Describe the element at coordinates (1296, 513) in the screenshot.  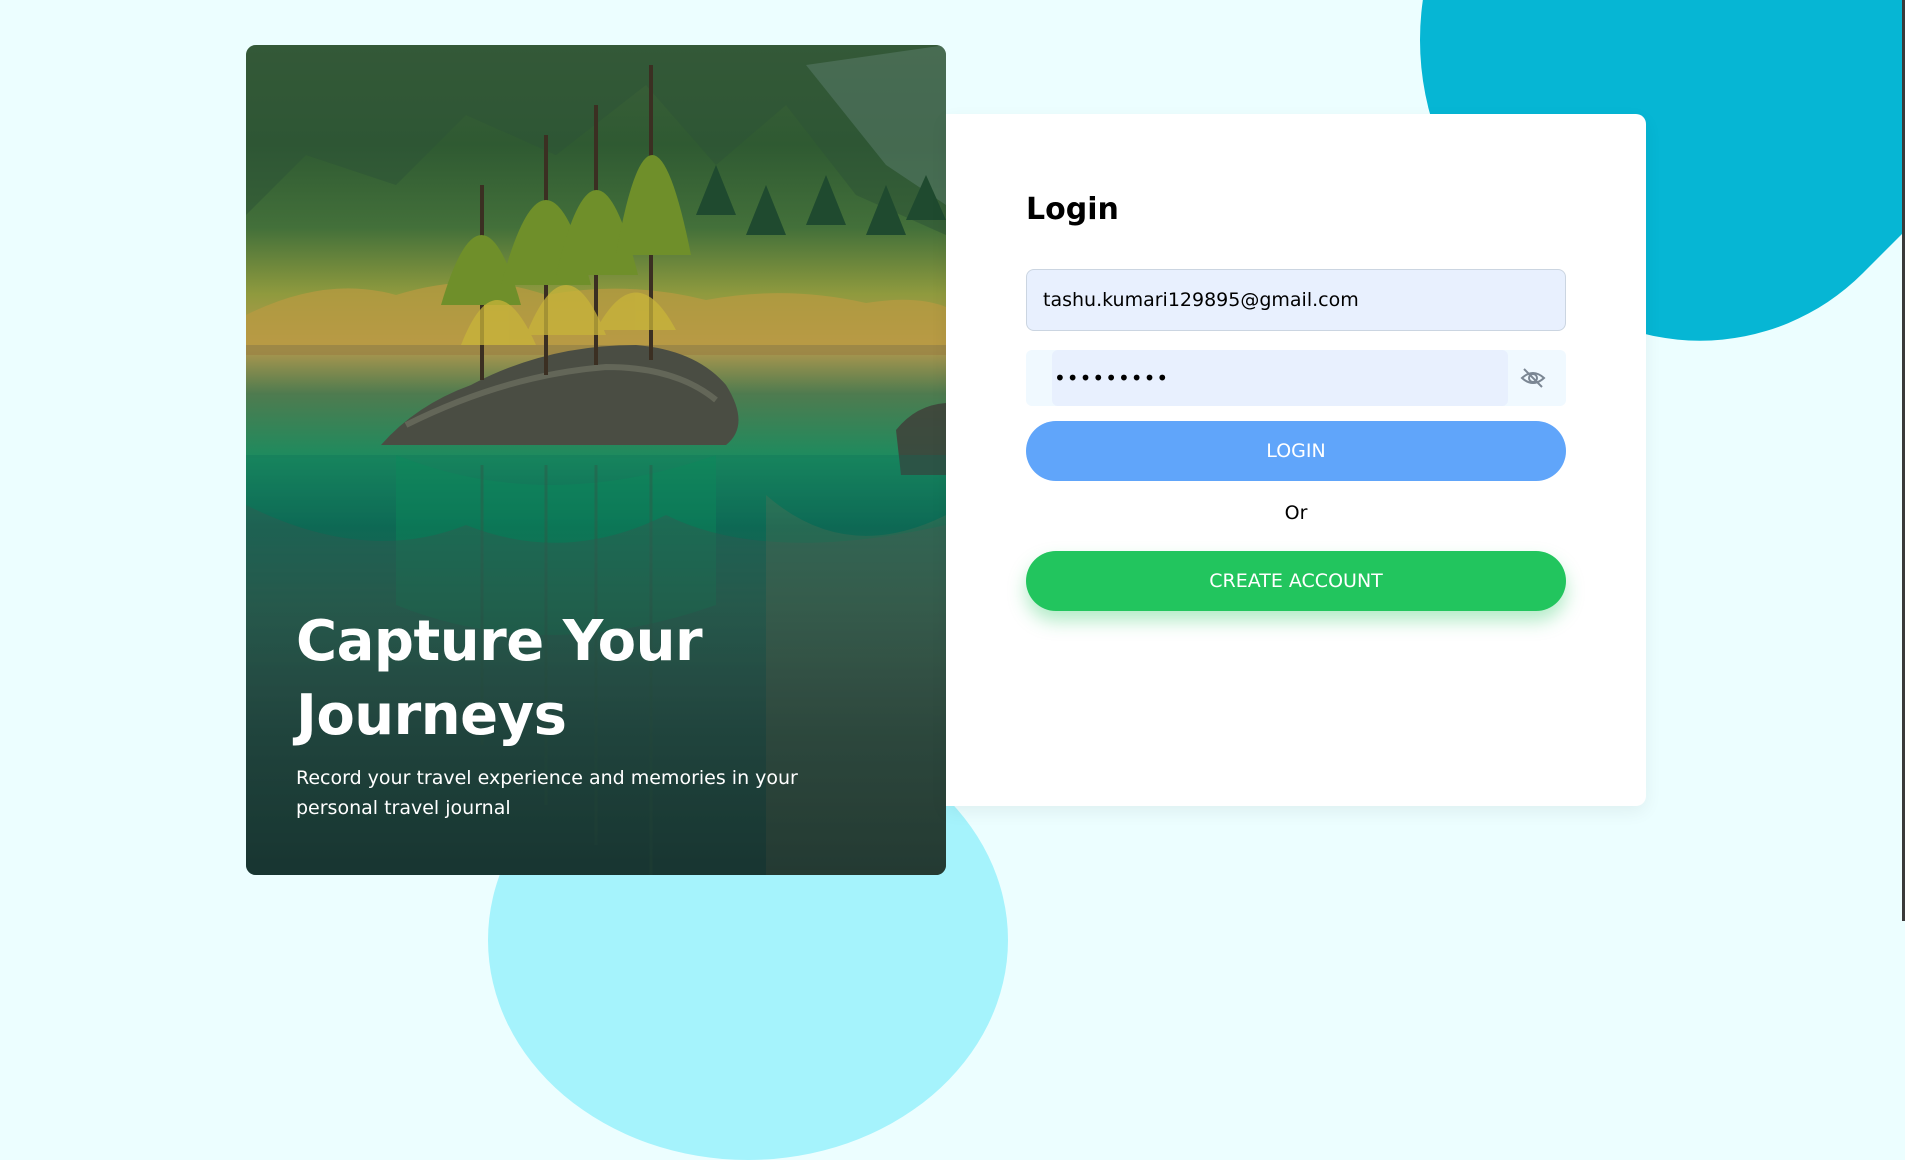
I see `or-divider: Or` at that location.